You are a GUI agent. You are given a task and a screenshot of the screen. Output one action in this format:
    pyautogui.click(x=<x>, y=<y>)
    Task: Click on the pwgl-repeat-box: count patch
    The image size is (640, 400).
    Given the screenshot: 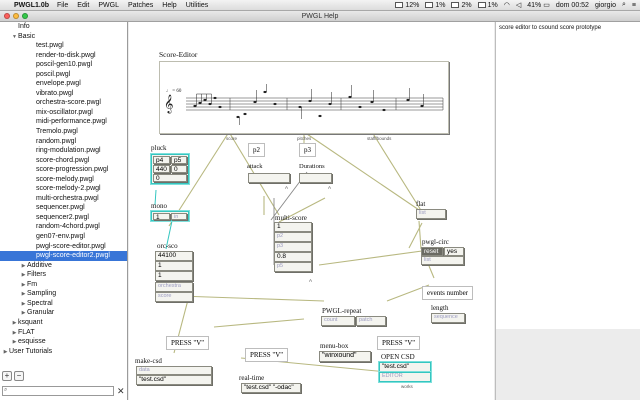 What is the action you would take?
    pyautogui.click(x=355, y=321)
    